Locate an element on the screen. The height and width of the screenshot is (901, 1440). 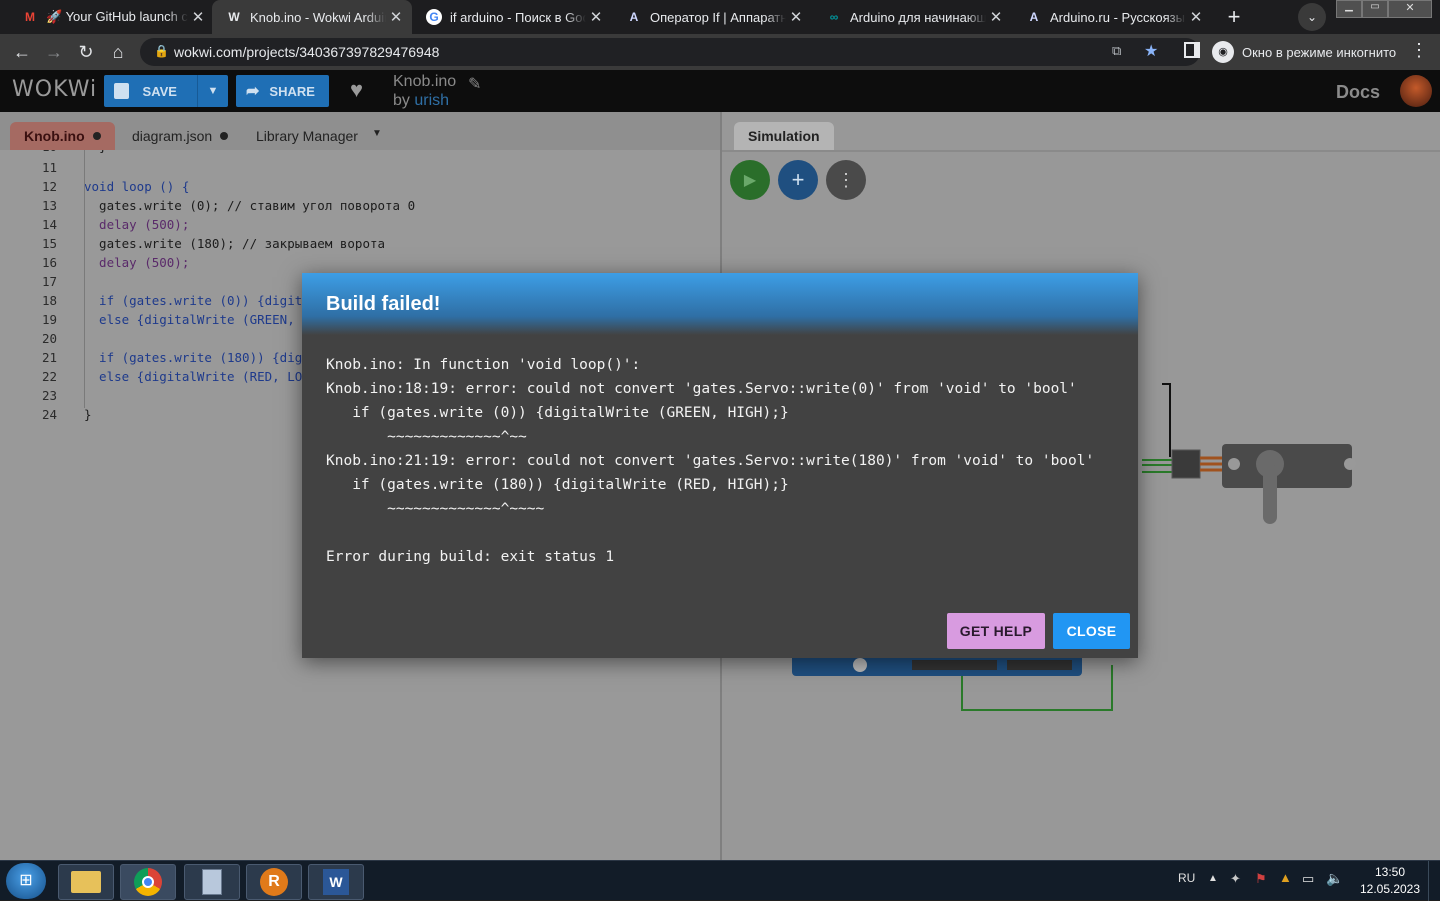
browser-tab-arduino-beginners: ∞ Arduino для начинающих ✕ is located at coordinates (912, 17).